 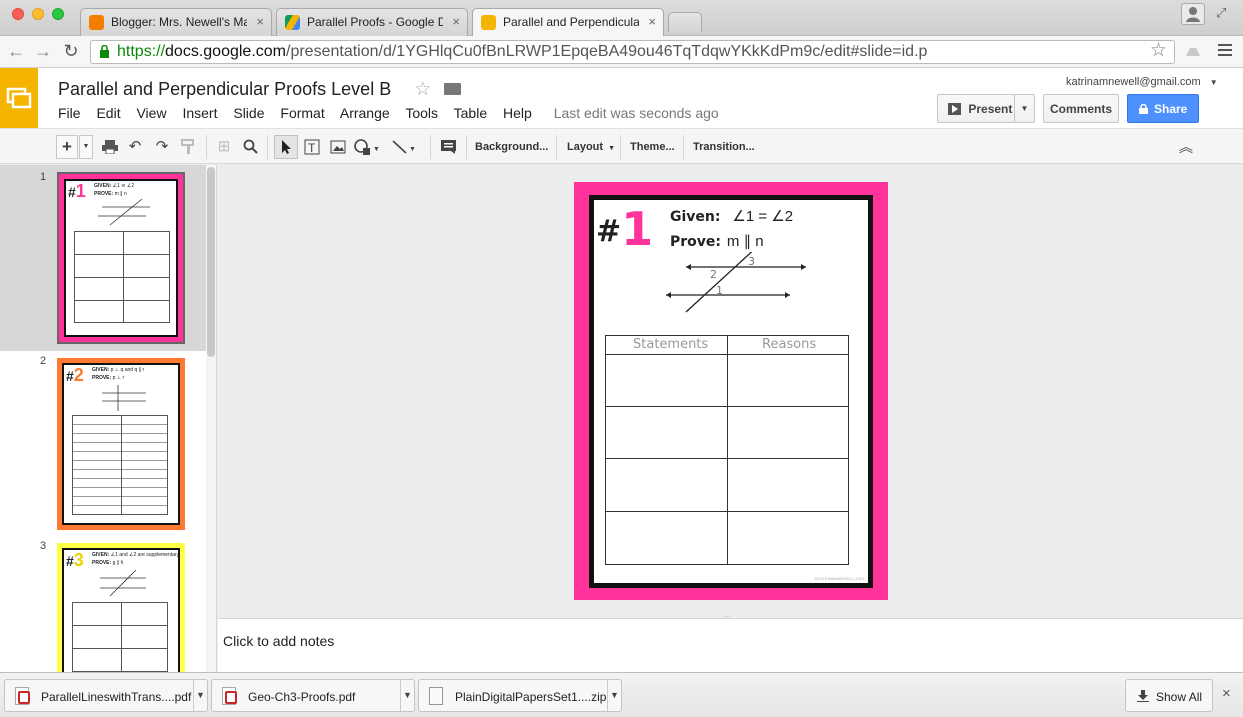 What do you see at coordinates (1186, 147) in the screenshot?
I see `collapse-toolbar-icon: ︽` at bounding box center [1186, 147].